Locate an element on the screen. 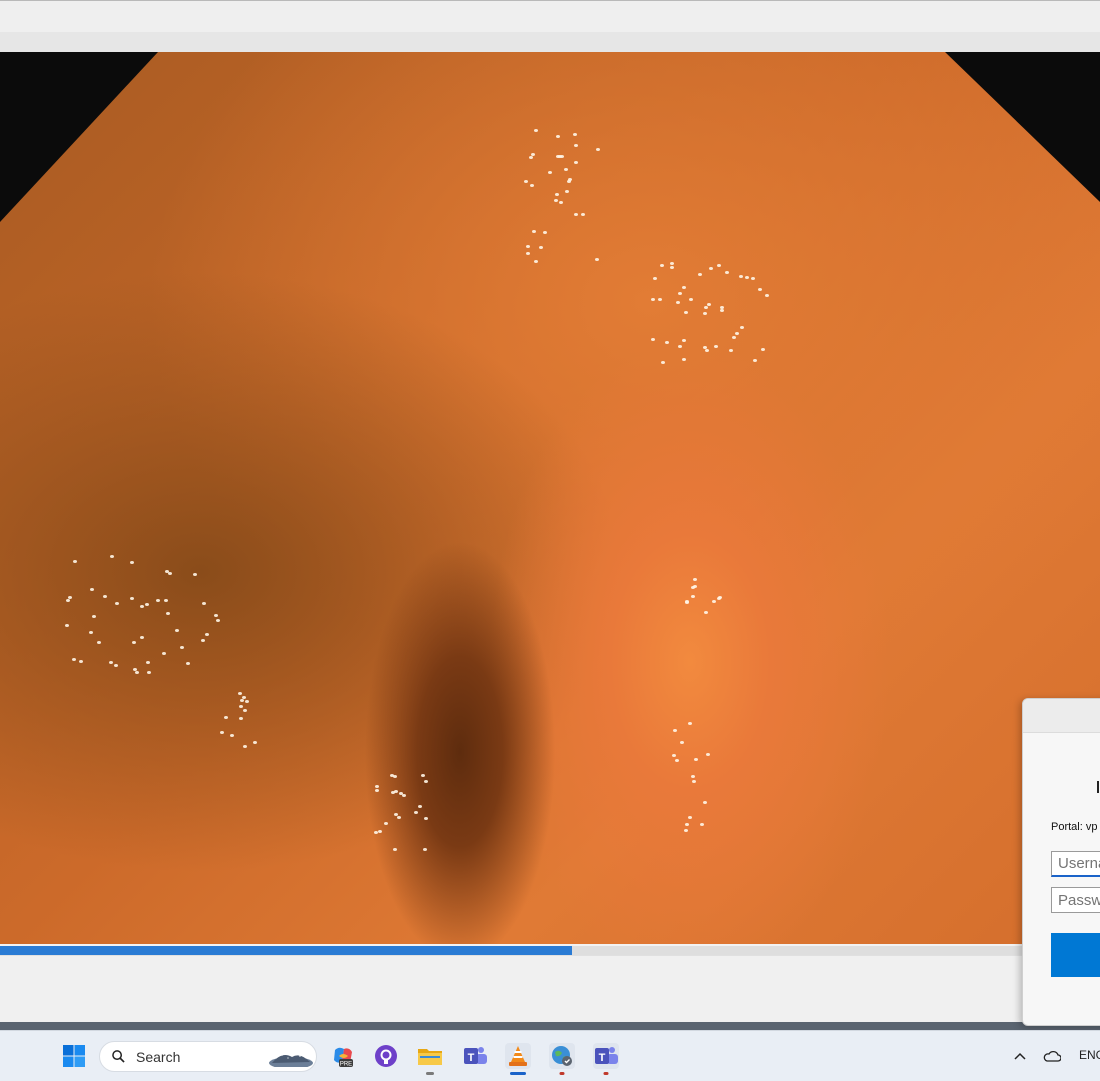 The height and width of the screenshot is (1081, 1100). copilot-icon: PRE is located at coordinates (343, 1056).